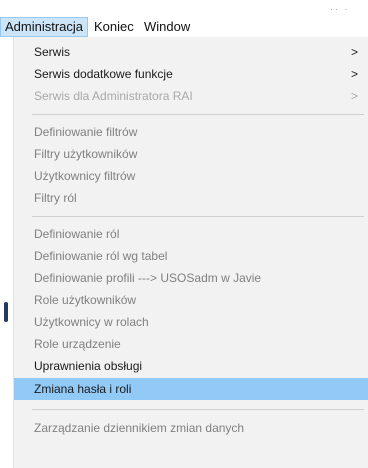 This screenshot has width=368, height=468. I want to click on menu-item-label: Serwis dla Administratora RAI, so click(113, 96).